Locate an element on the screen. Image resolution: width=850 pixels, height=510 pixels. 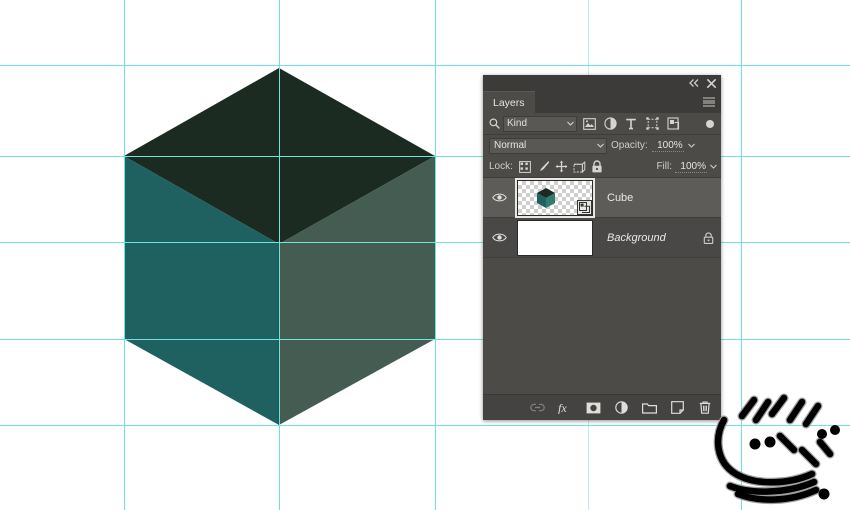
lock-label: Lock: is located at coordinates (501, 166).